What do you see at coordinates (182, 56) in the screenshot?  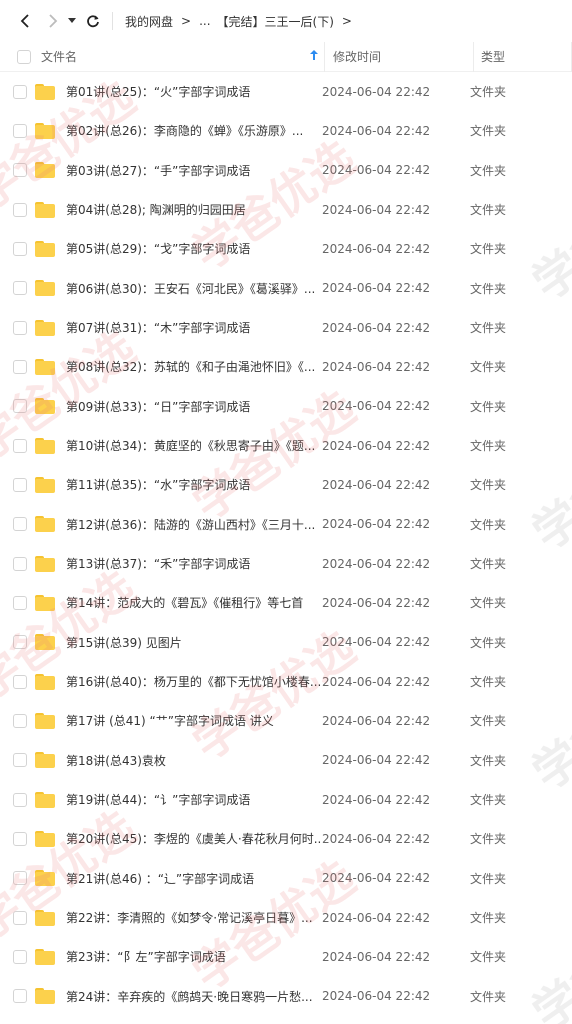 I see `column-header-name: 文件名` at bounding box center [182, 56].